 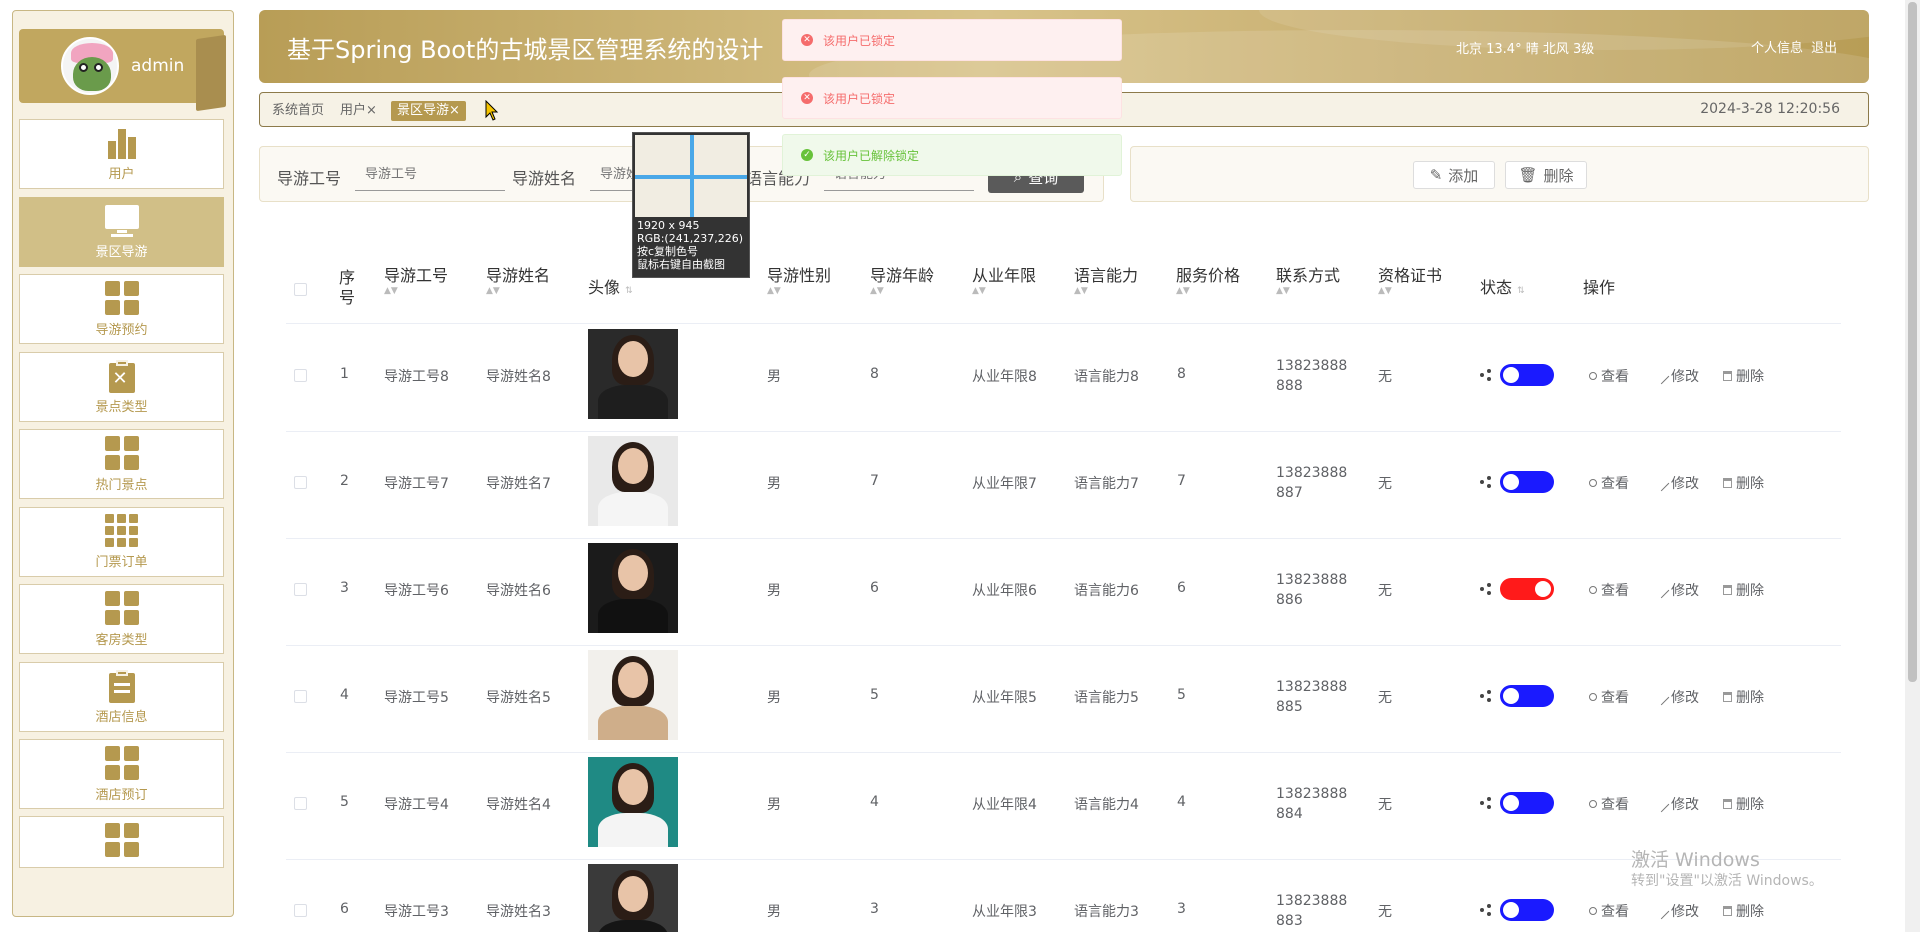 I want to click on sidebar-item-hot-spots: 热门景点, so click(x=121, y=464).